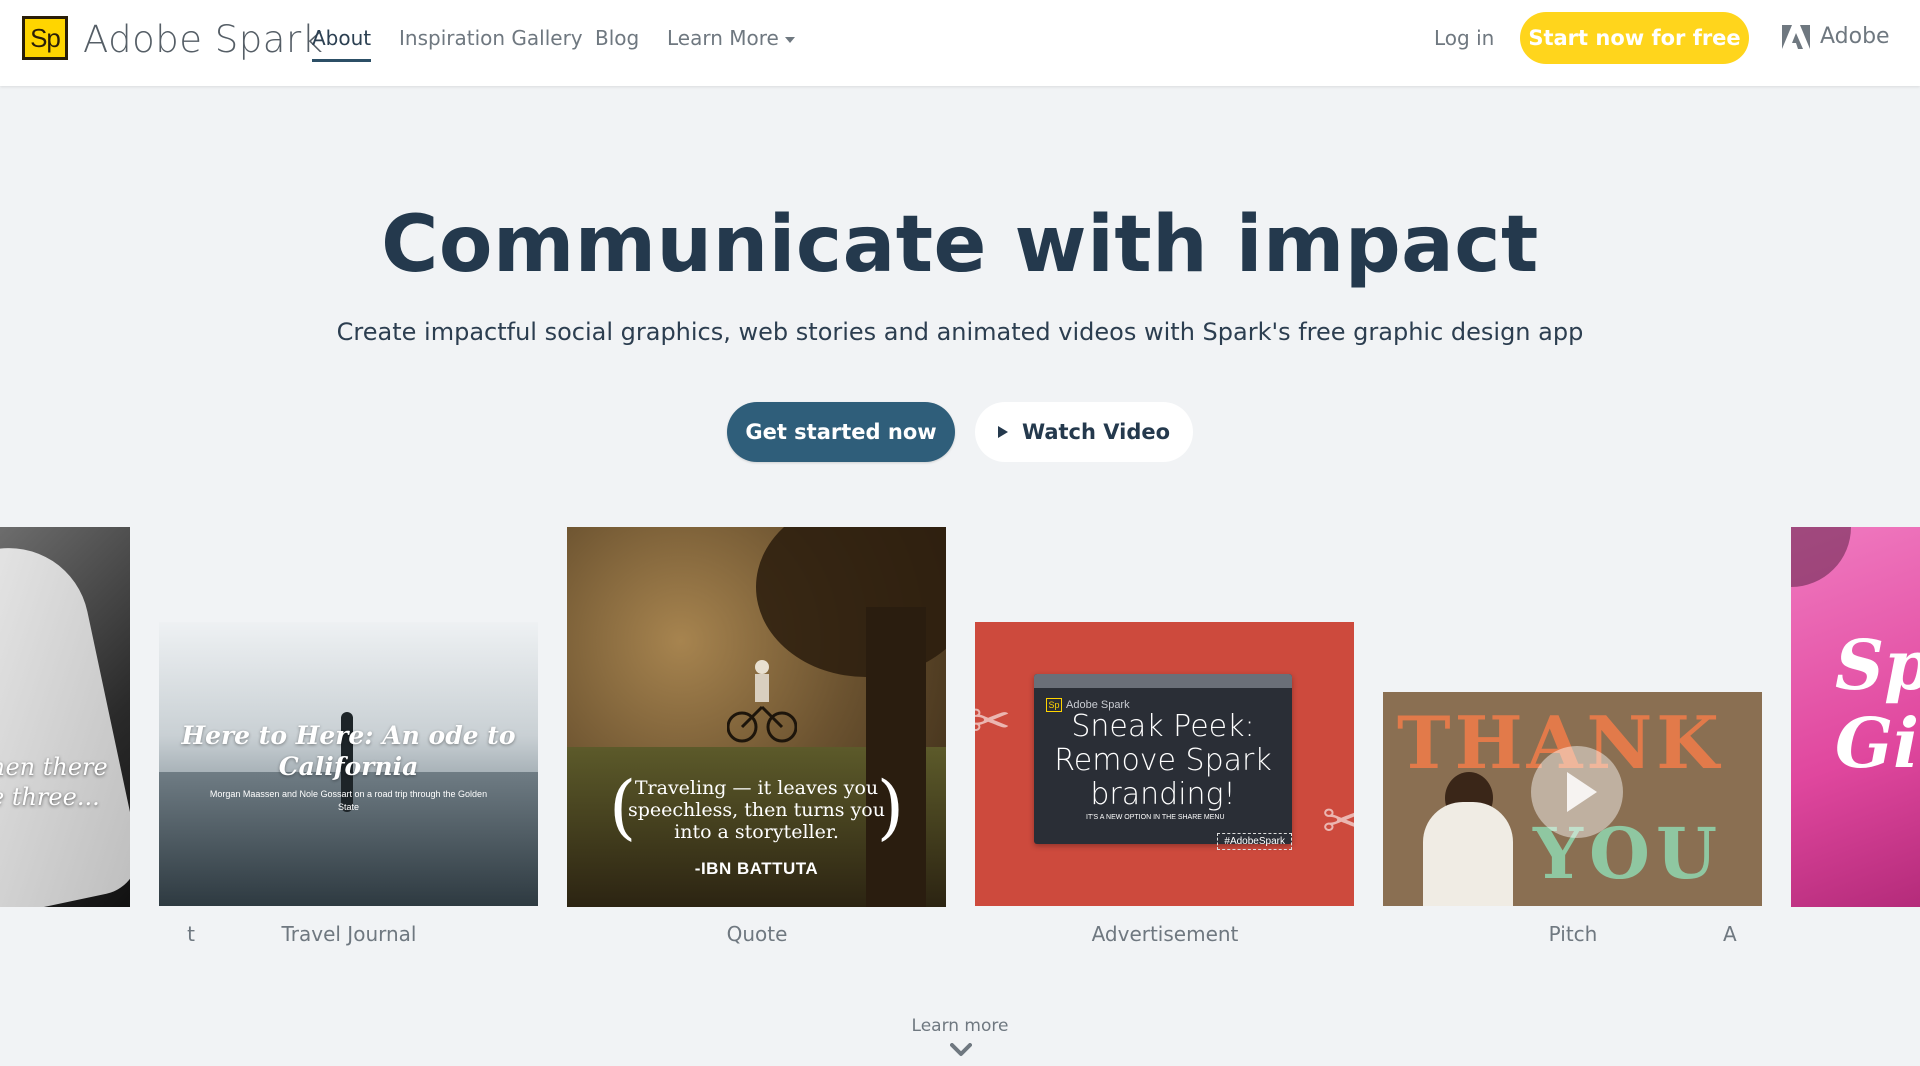  Describe the element at coordinates (1877, 744) in the screenshot. I see `gift-text-line: Gi` at that location.